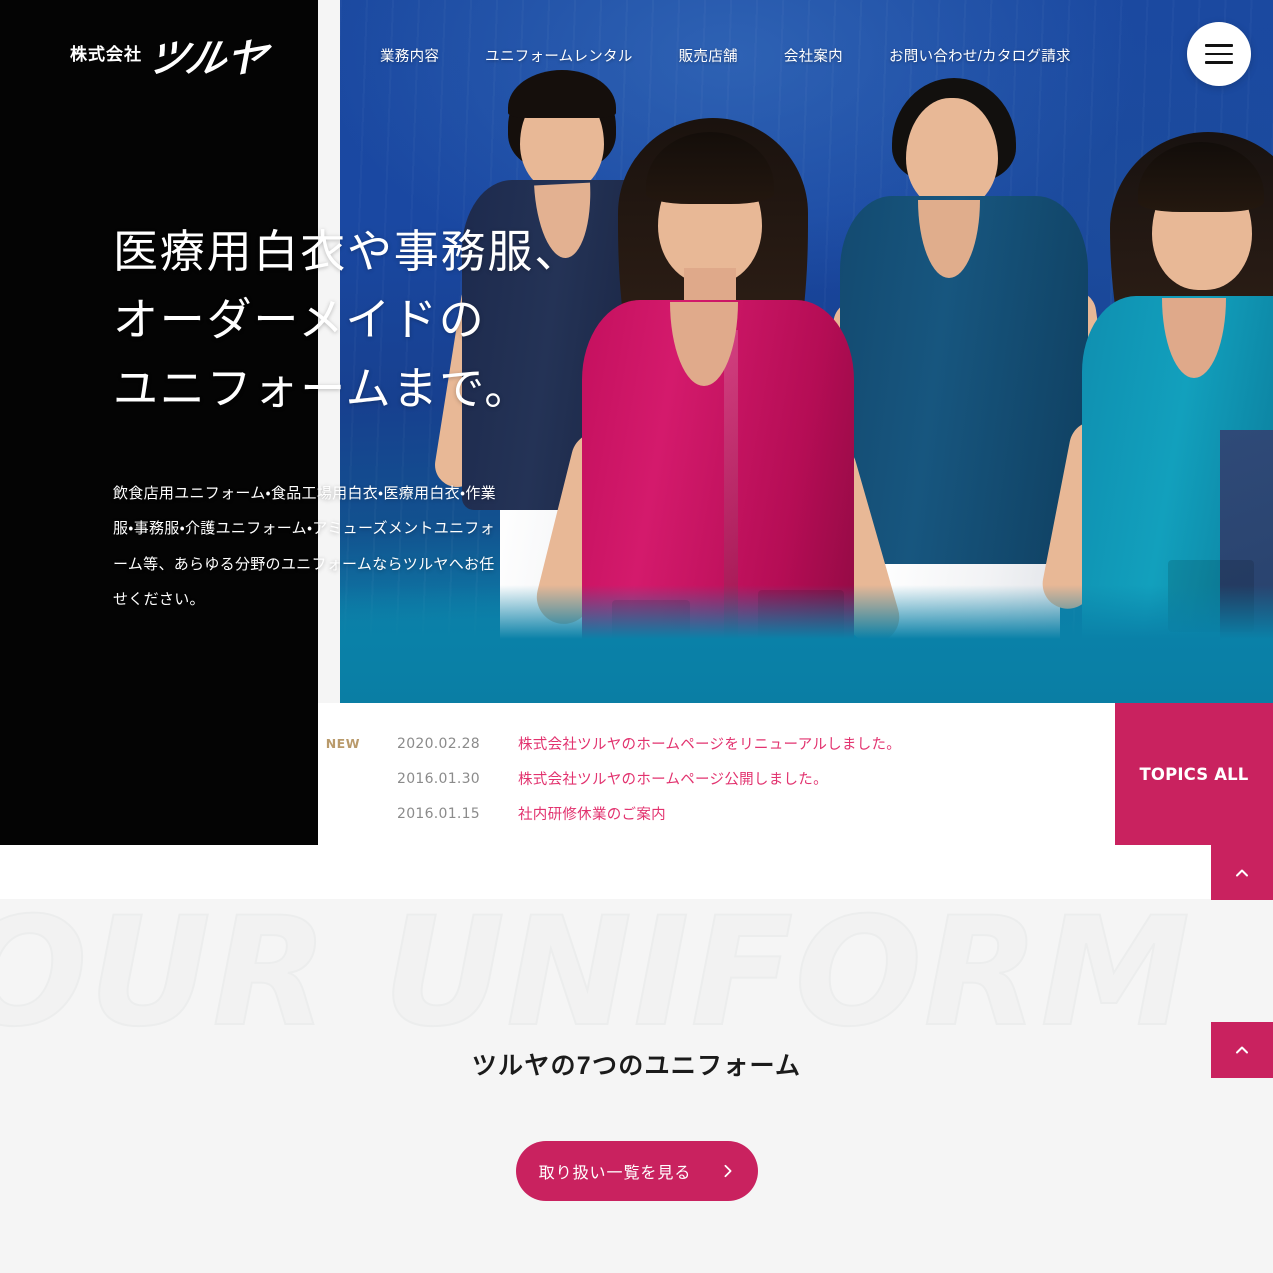  Describe the element at coordinates (605, 872) in the screenshot. I see `section-white-band` at that location.